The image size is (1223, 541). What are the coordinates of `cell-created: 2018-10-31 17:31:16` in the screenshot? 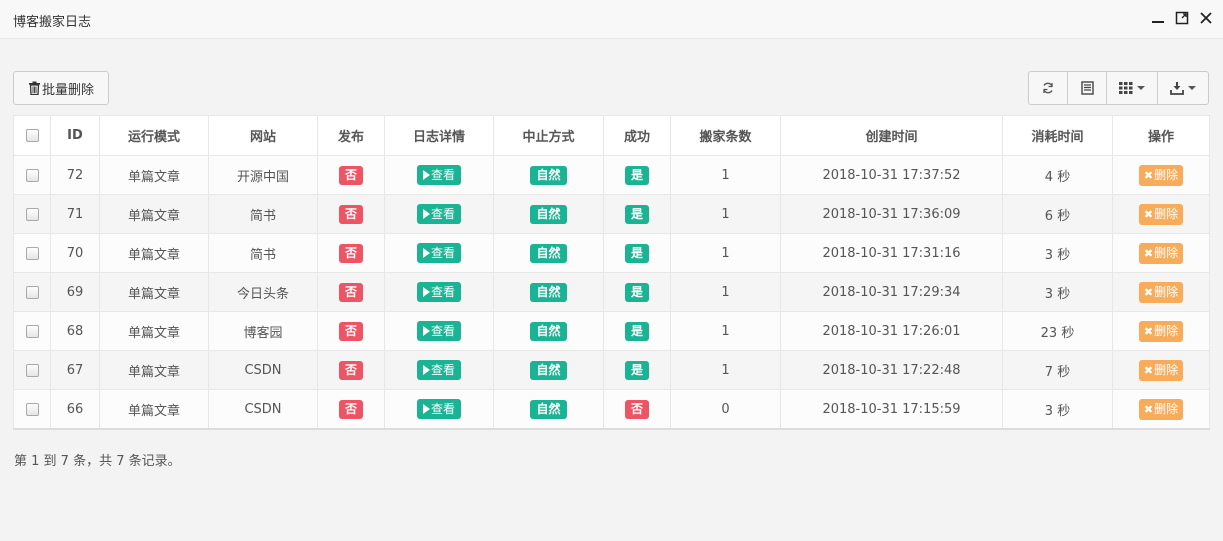 It's located at (891, 253).